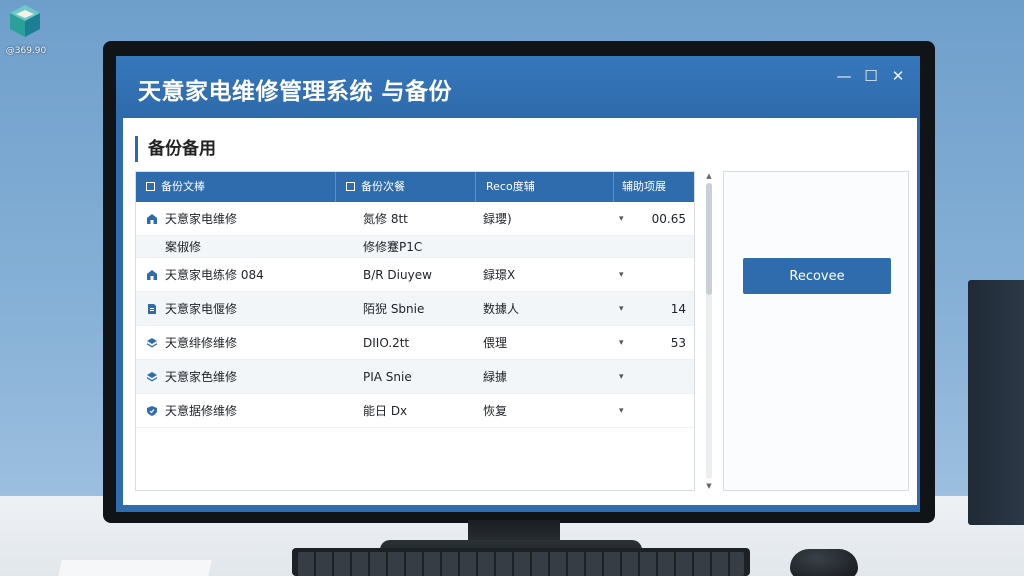 This screenshot has width=1024, height=576. I want to click on section-title: 备份备用, so click(175, 149).